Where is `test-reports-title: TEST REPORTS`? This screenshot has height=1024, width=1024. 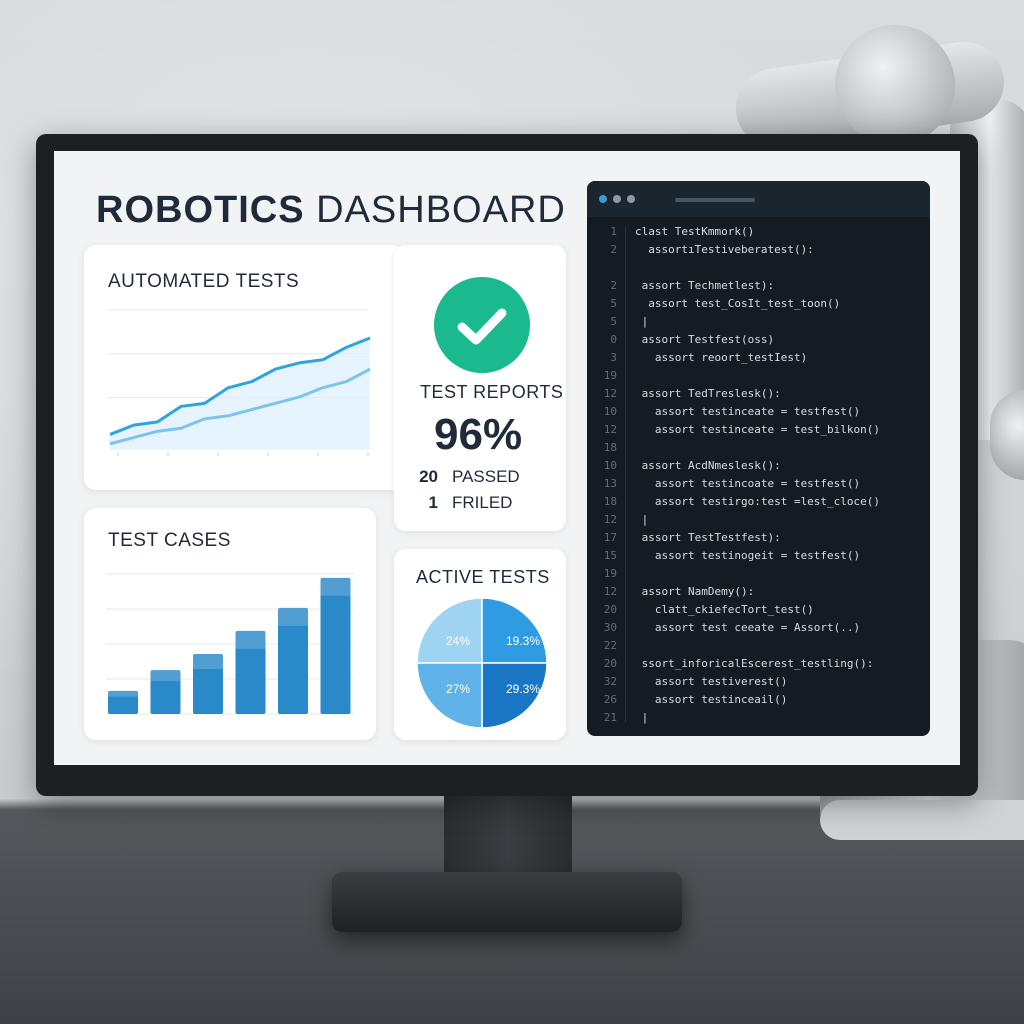 test-reports-title: TEST REPORTS is located at coordinates (492, 392).